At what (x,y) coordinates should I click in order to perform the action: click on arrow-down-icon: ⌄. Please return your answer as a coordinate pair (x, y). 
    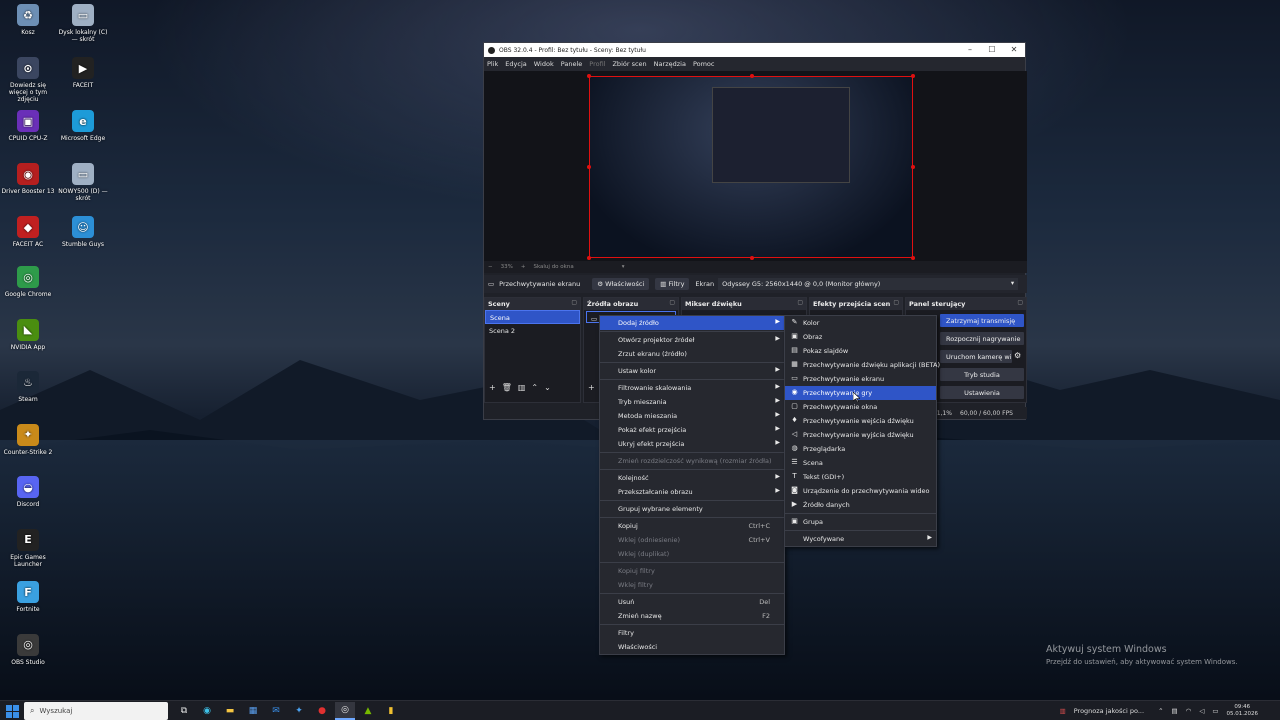
    Looking at the image, I should click on (547, 387).